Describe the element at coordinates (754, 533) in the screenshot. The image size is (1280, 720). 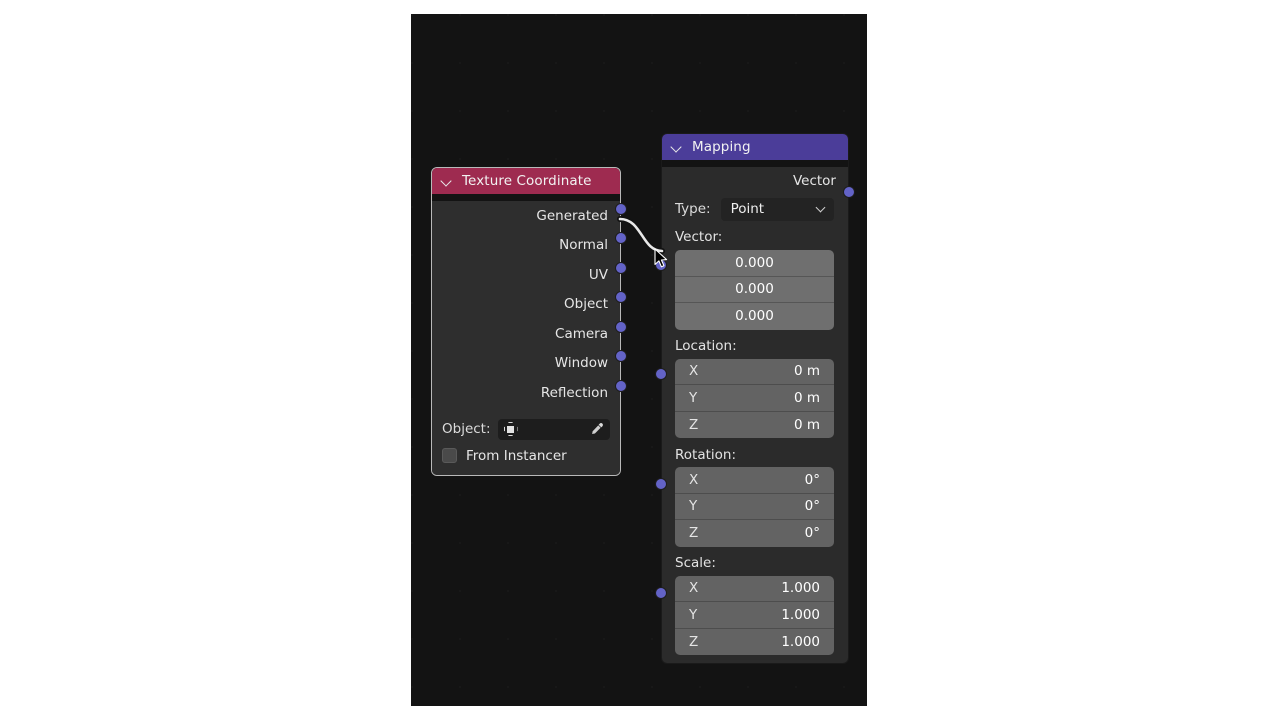
I see `rotation-field-z: Z 0°` at that location.